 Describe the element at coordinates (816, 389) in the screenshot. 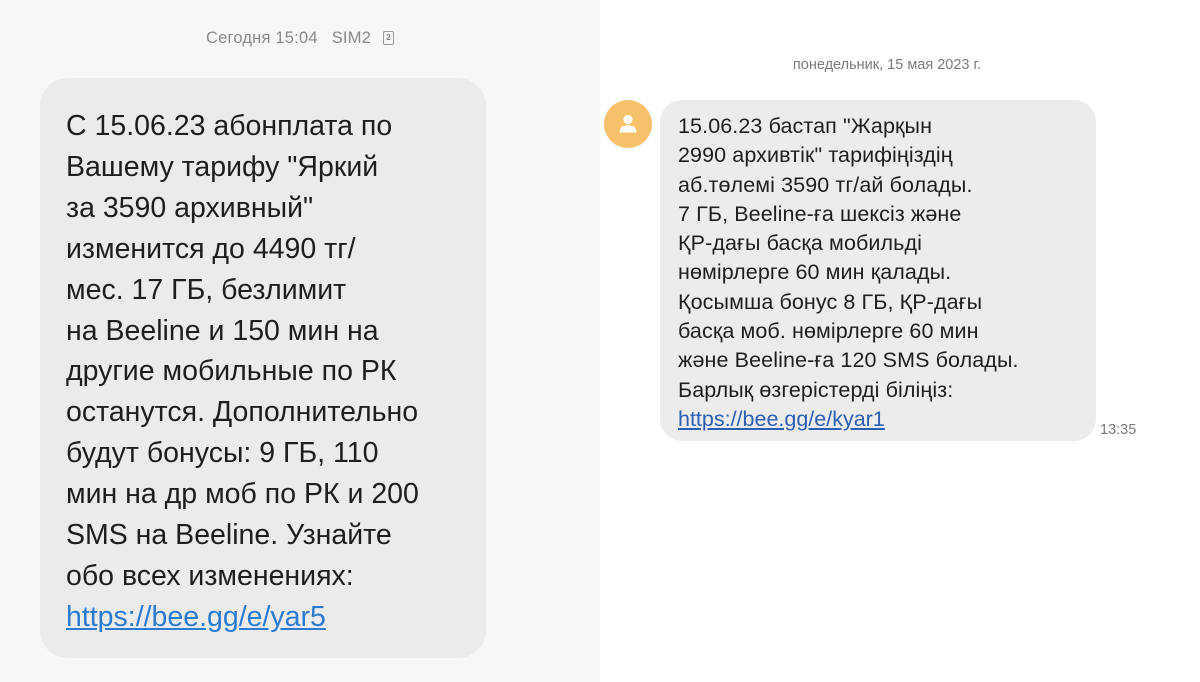

I see `message-line: Барлық өзгерістерді біліңіз:` at that location.